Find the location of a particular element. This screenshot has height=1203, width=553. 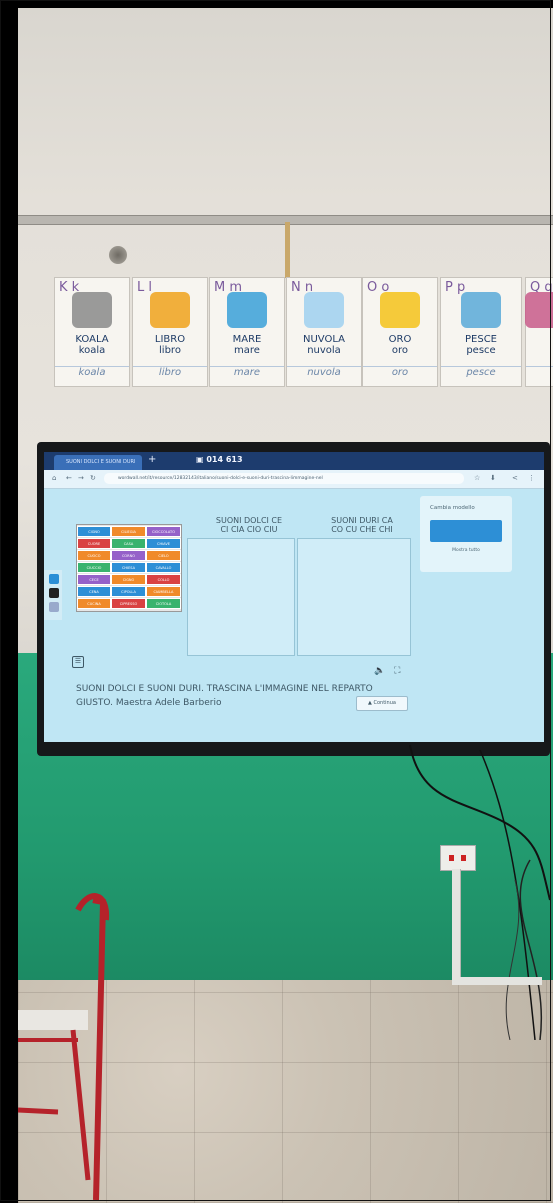

session-code-text: 014 613 is located at coordinates (224, 459).